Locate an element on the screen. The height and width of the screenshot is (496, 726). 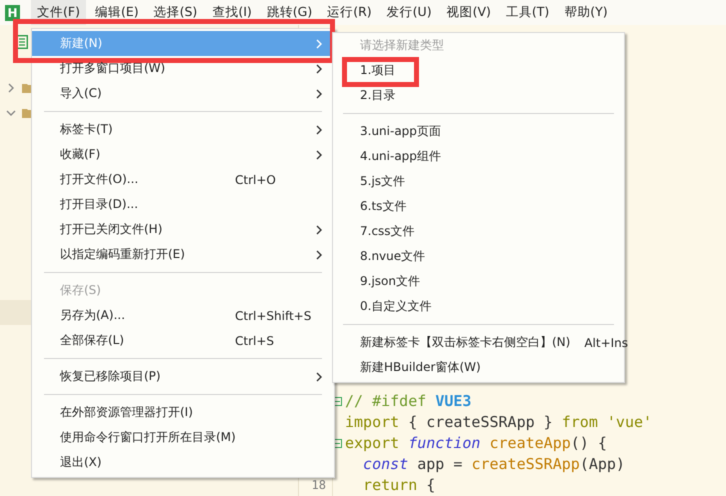
menu-heading: 请选择新建类型 is located at coordinates (402, 45).